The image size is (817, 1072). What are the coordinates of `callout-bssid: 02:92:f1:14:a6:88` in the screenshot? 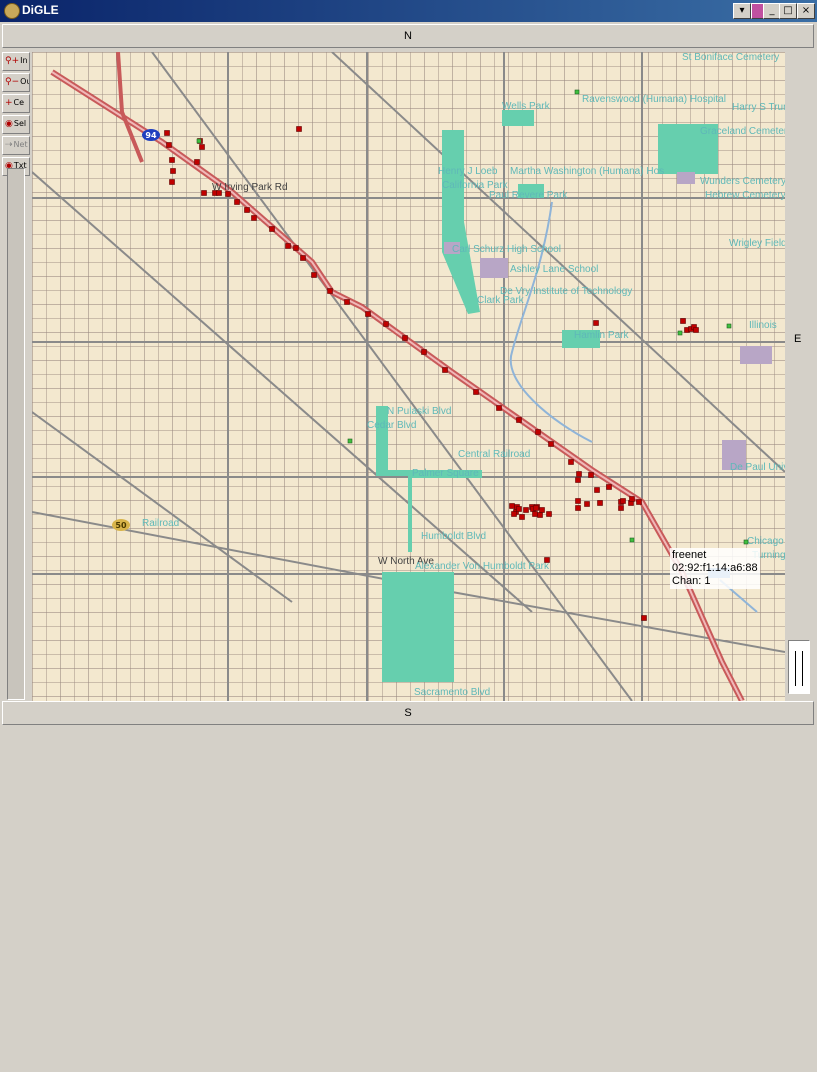 It's located at (715, 568).